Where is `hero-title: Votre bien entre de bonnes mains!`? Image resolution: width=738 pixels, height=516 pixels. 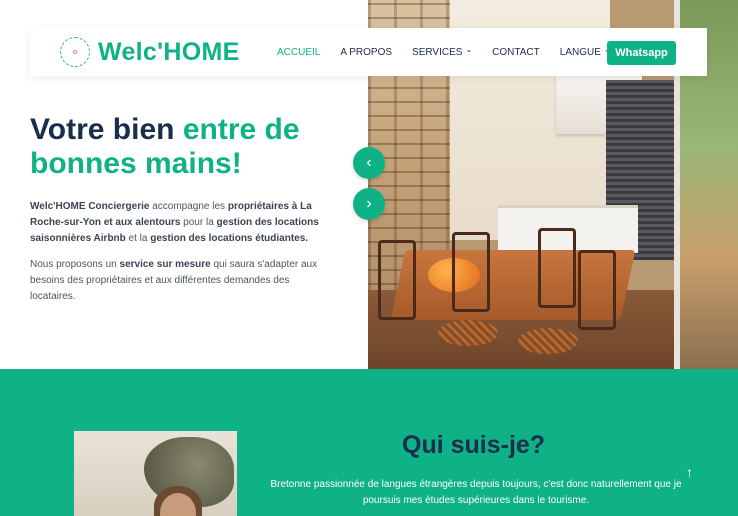 hero-title: Votre bien entre de bonnes mains! is located at coordinates (165, 146).